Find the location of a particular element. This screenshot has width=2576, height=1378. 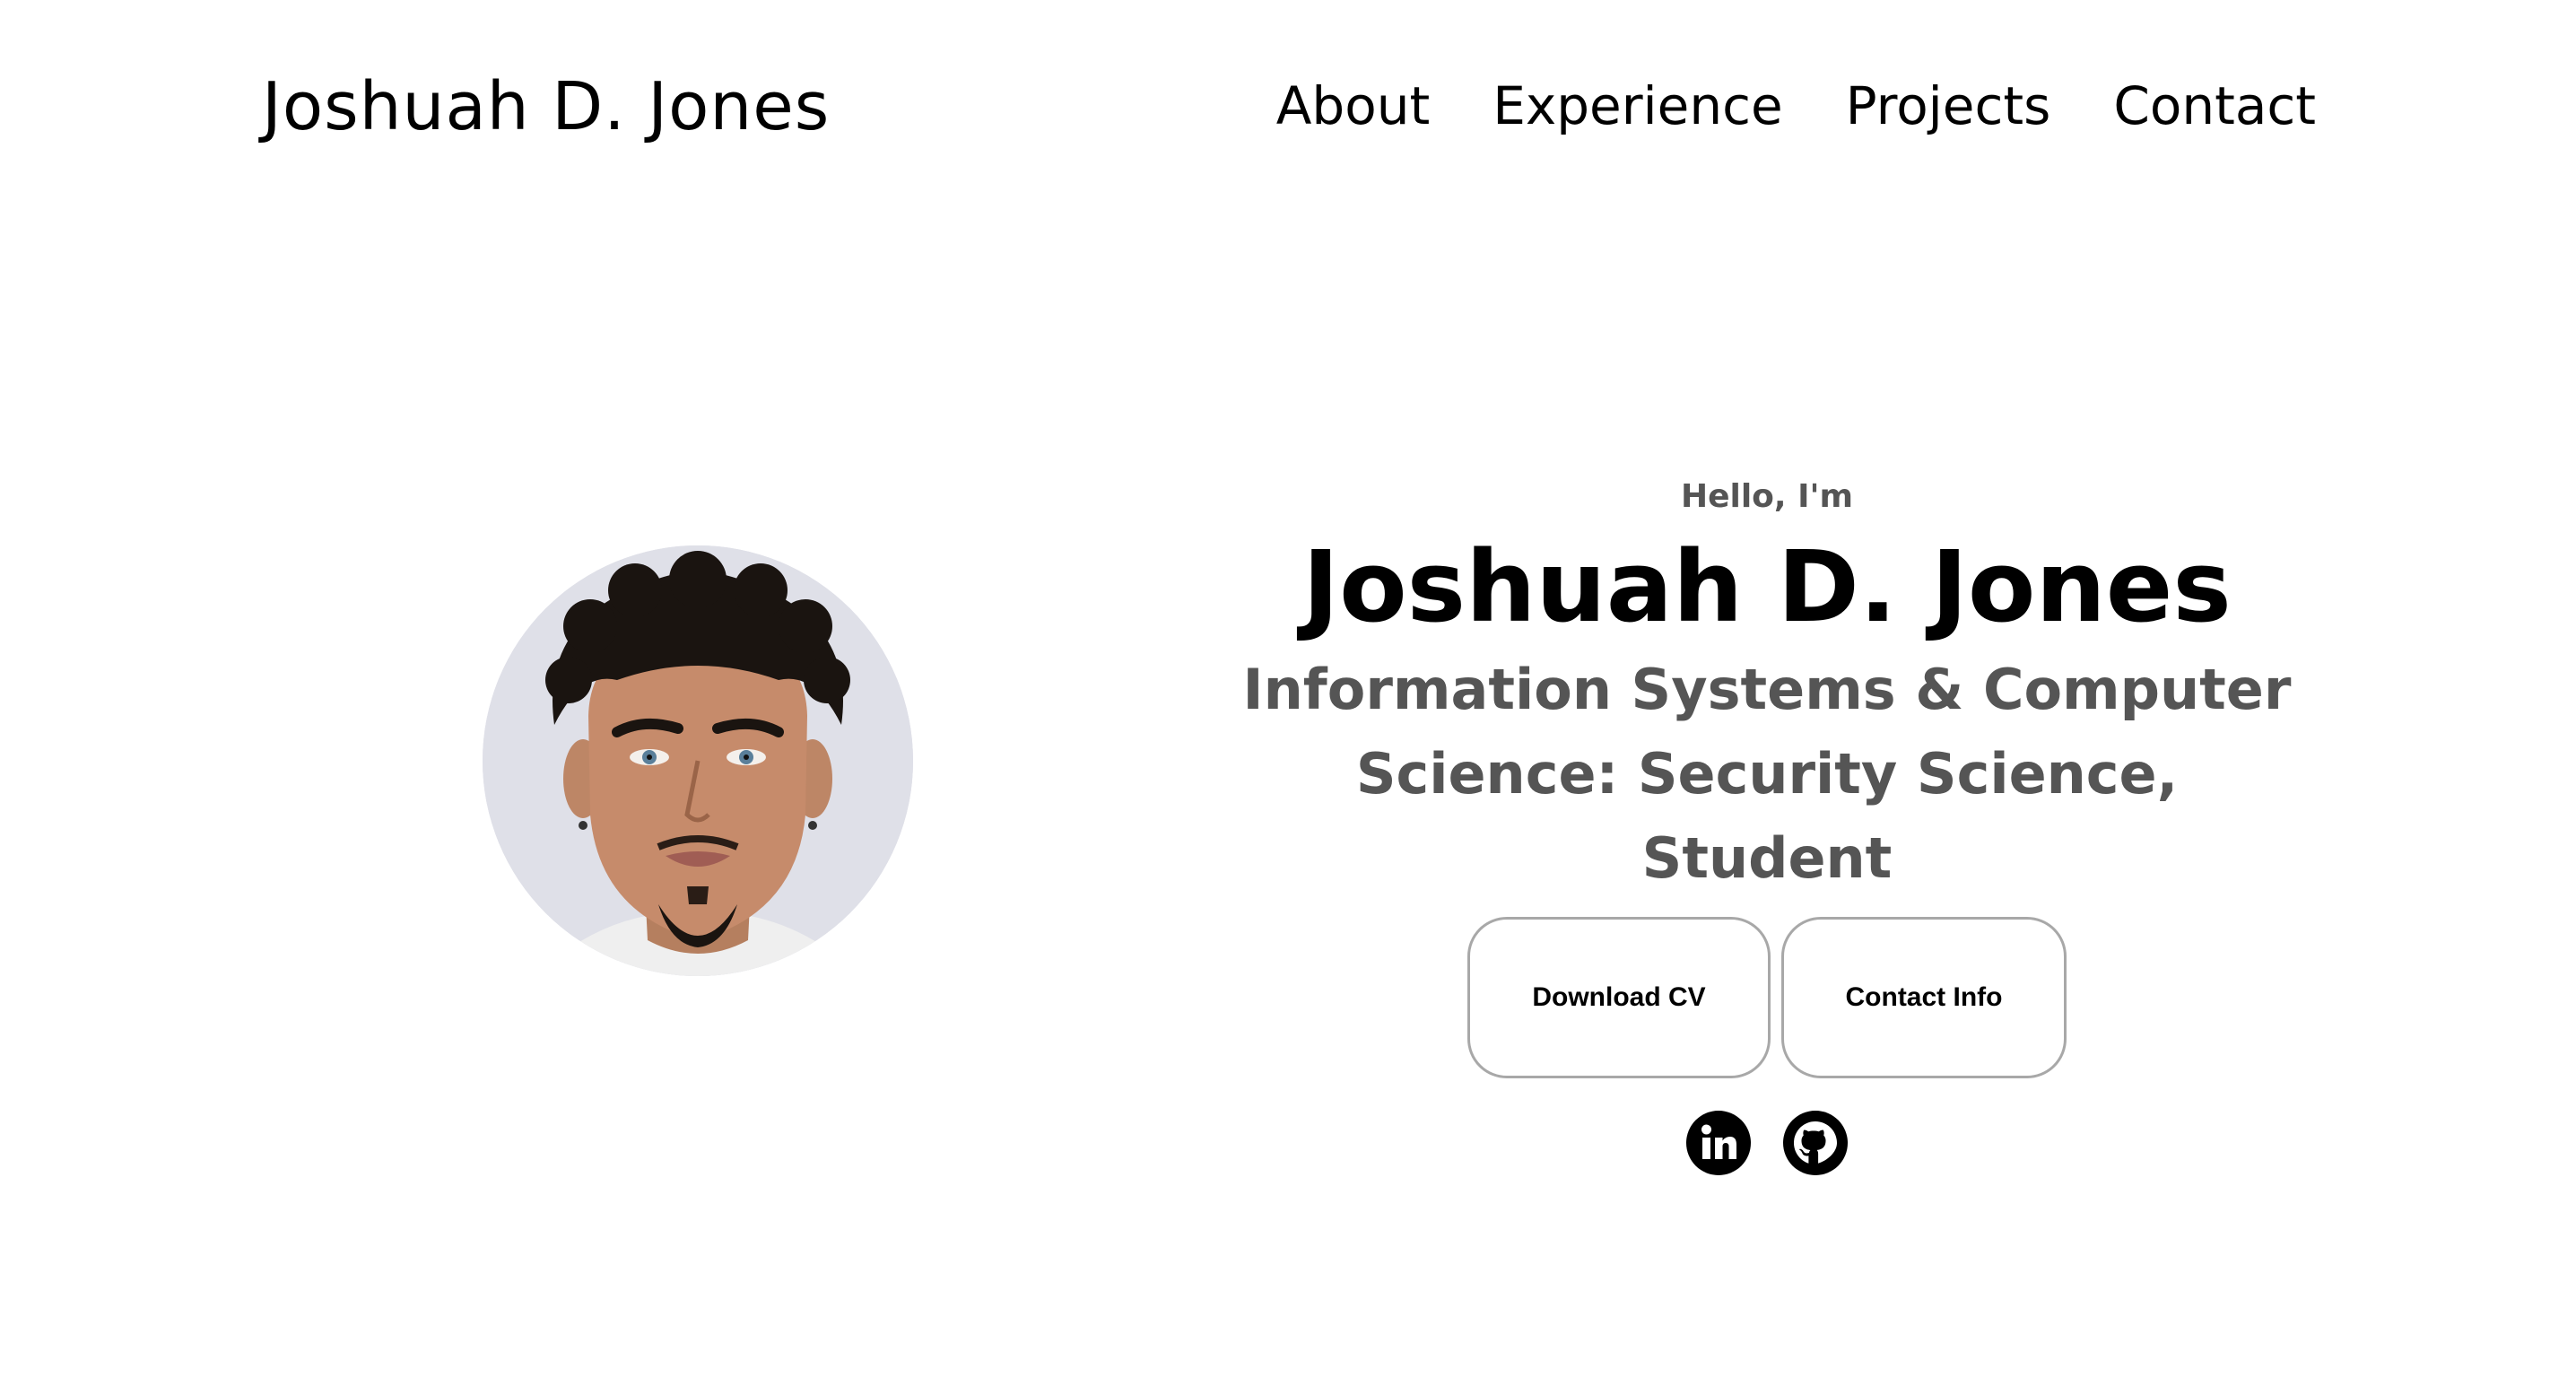

main-nav: About Experience Projects Contact is located at coordinates (1796, 105).